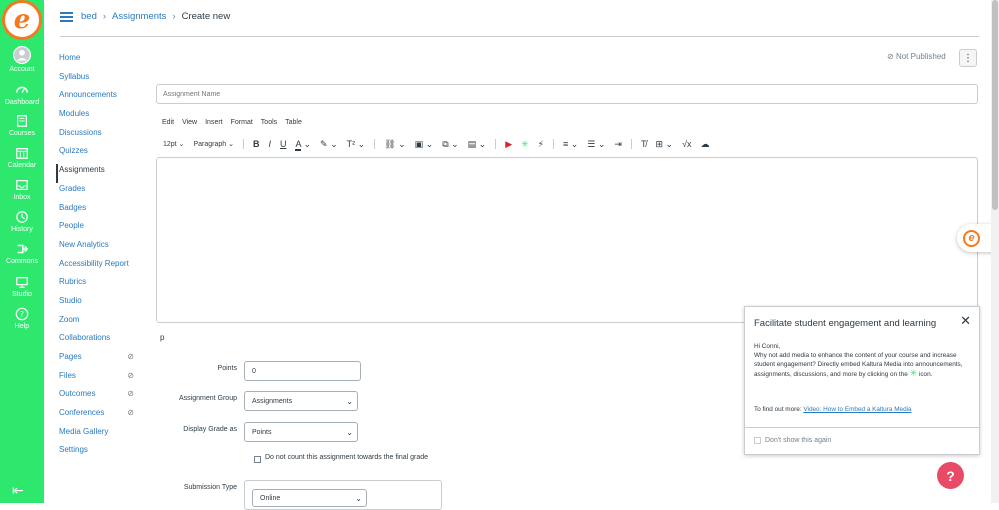 This screenshot has width=999, height=510. Describe the element at coordinates (213, 144) in the screenshot. I see `block-format-select: Paragraph ⌄` at that location.